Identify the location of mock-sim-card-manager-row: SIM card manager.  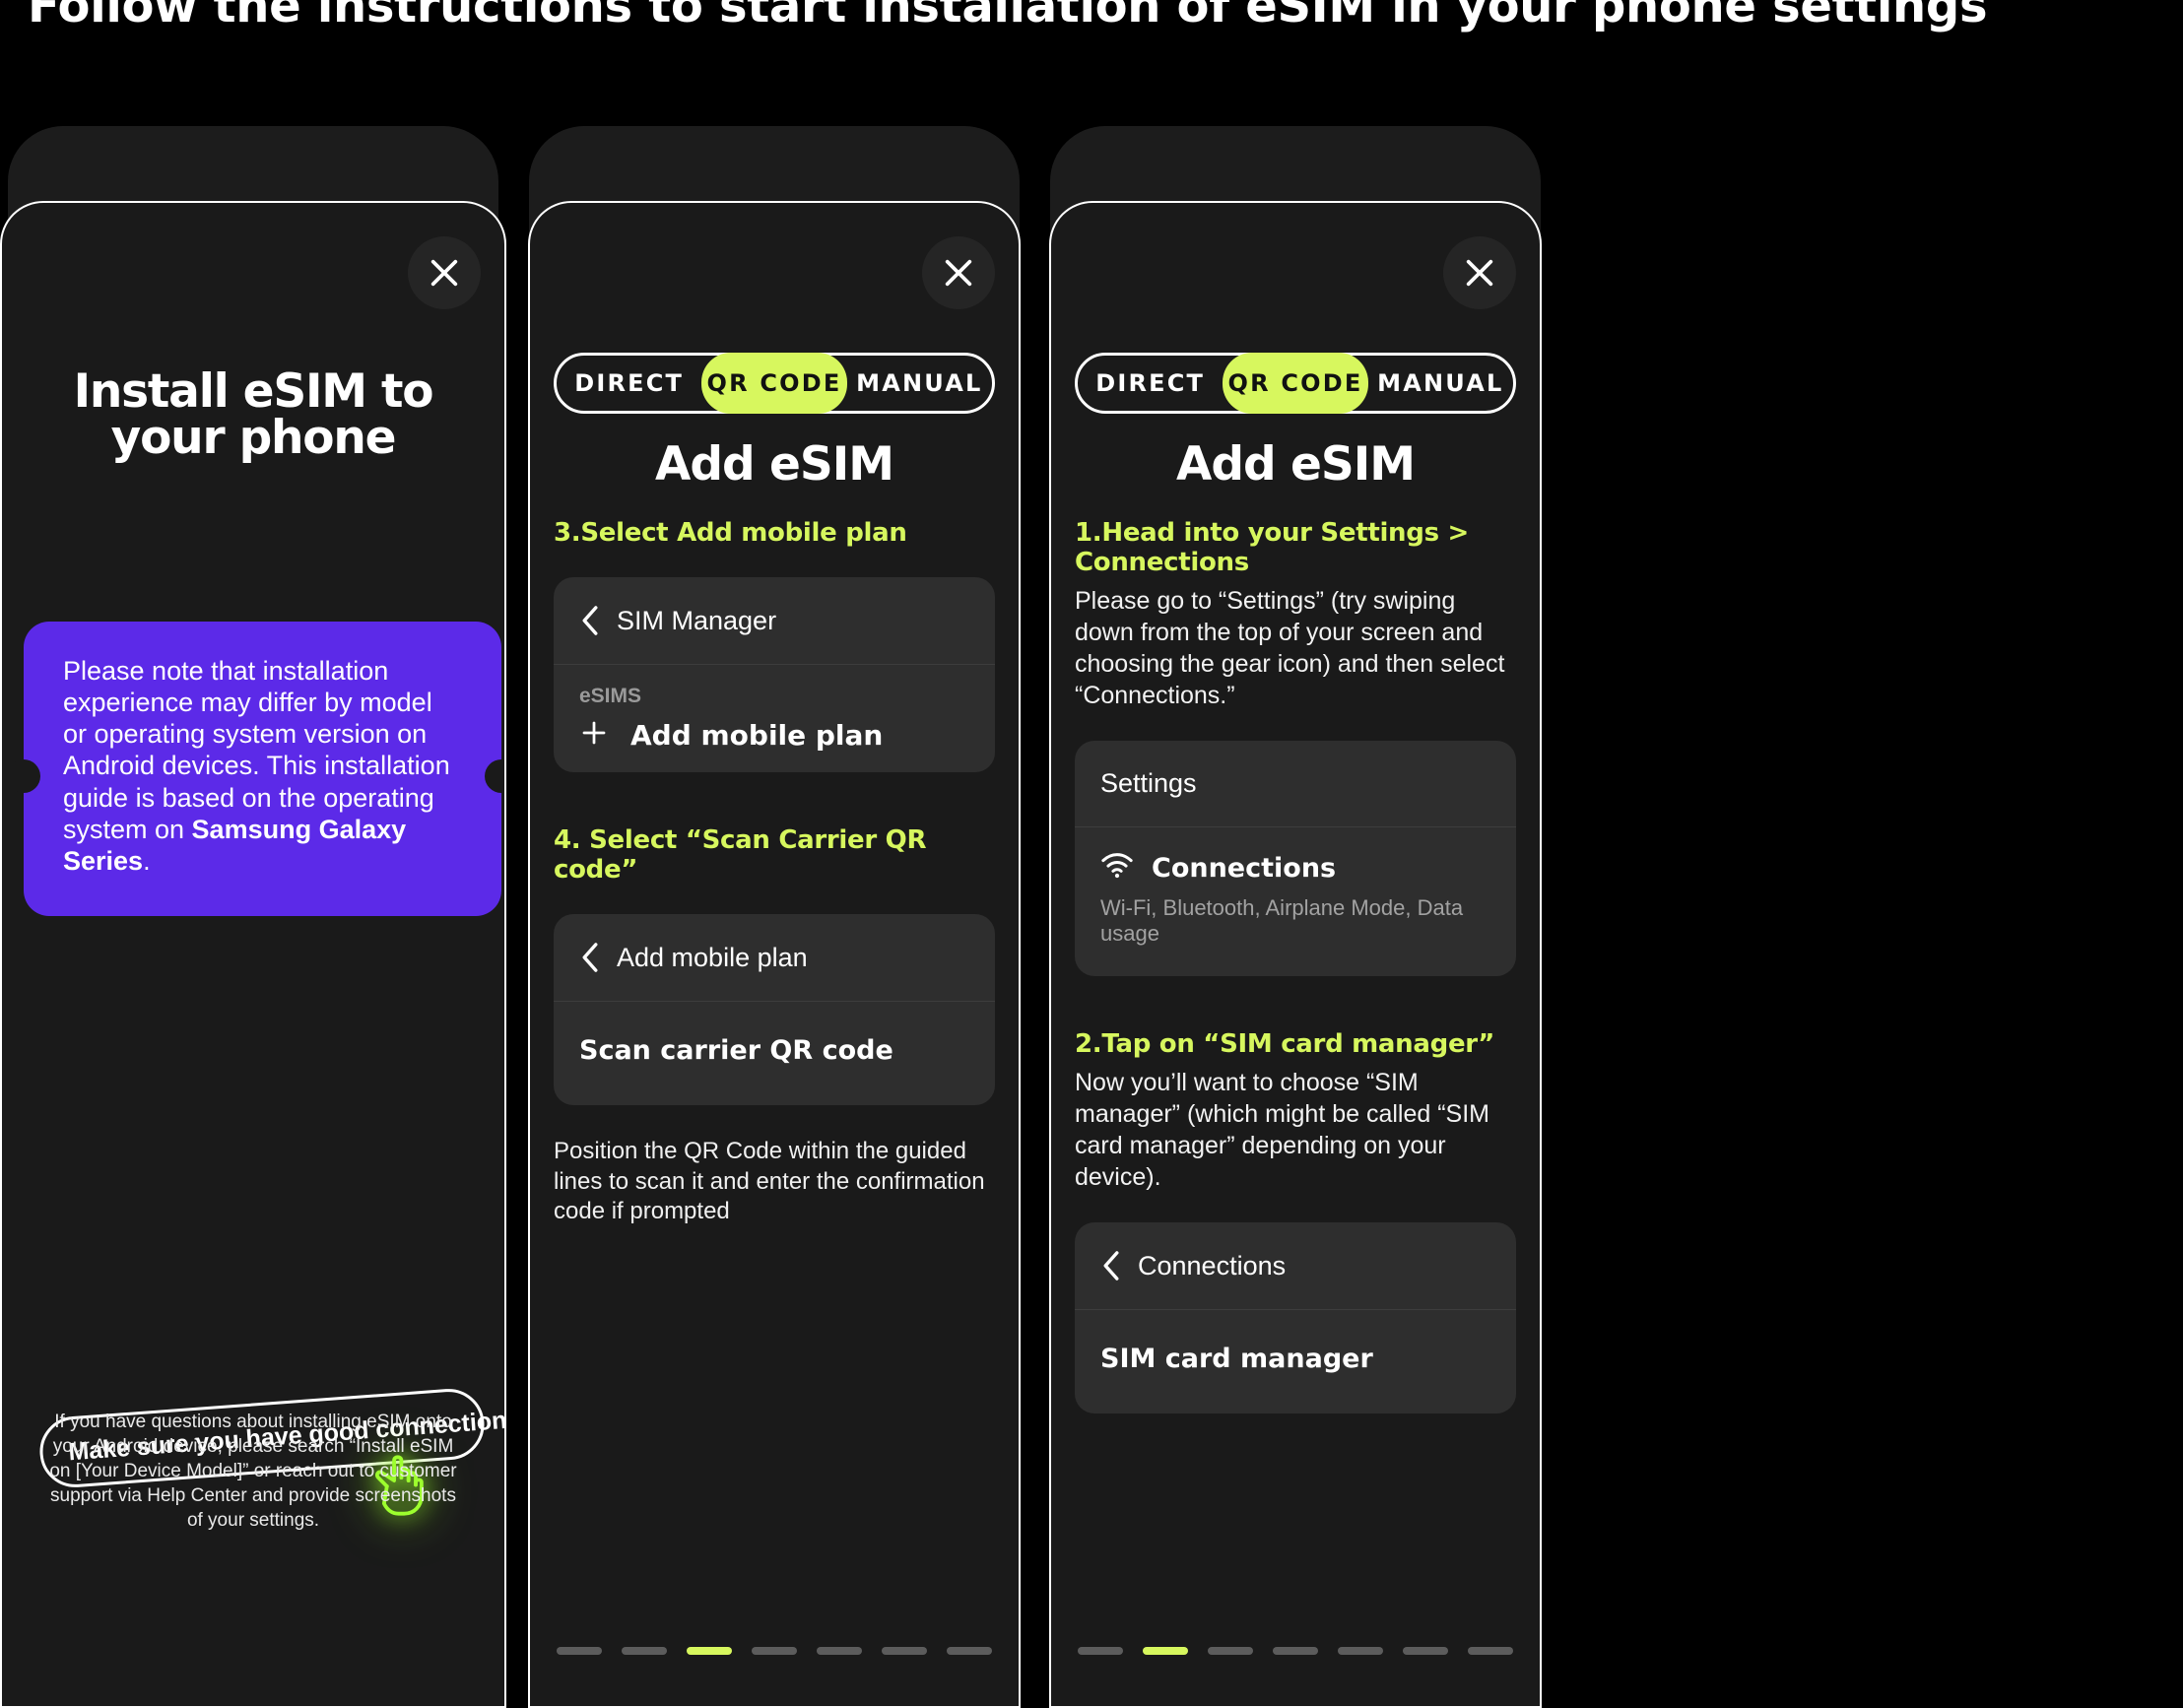
(1295, 1361).